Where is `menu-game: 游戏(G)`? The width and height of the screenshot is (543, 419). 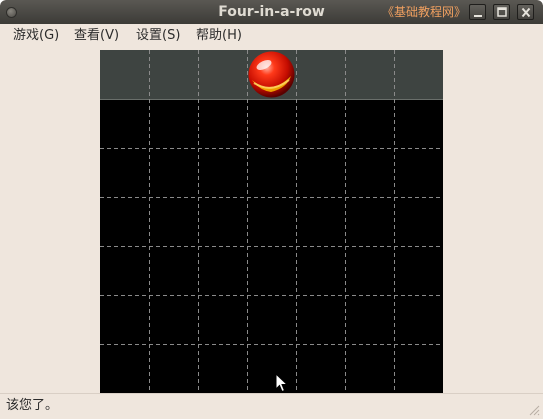
menu-game: 游戏(G) is located at coordinates (36, 36).